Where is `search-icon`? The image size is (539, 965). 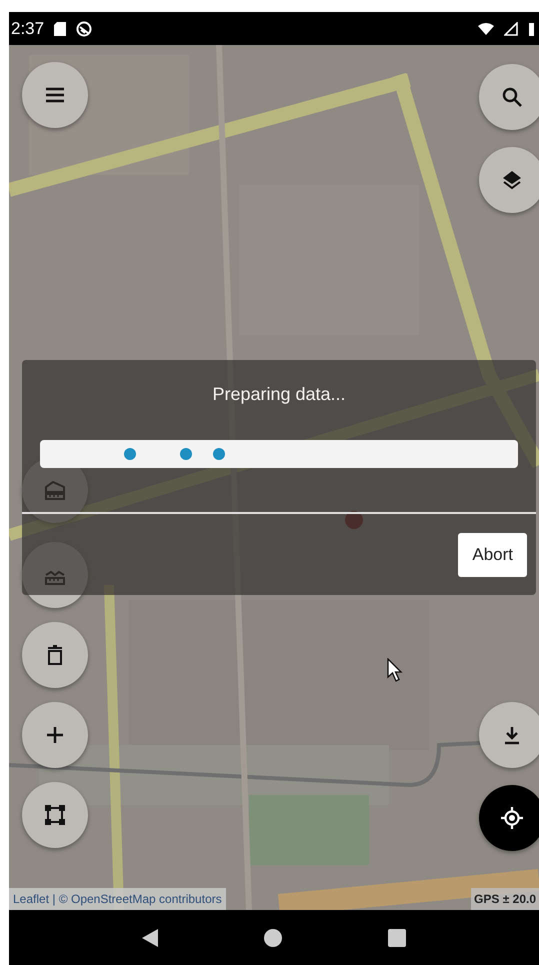 search-icon is located at coordinates (512, 97).